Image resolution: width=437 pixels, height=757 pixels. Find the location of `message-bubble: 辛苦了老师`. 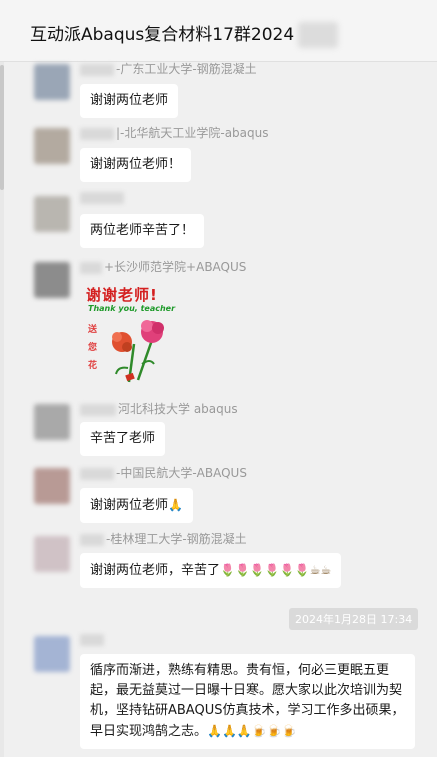

message-bubble: 辛苦了老师 is located at coordinates (123, 439).